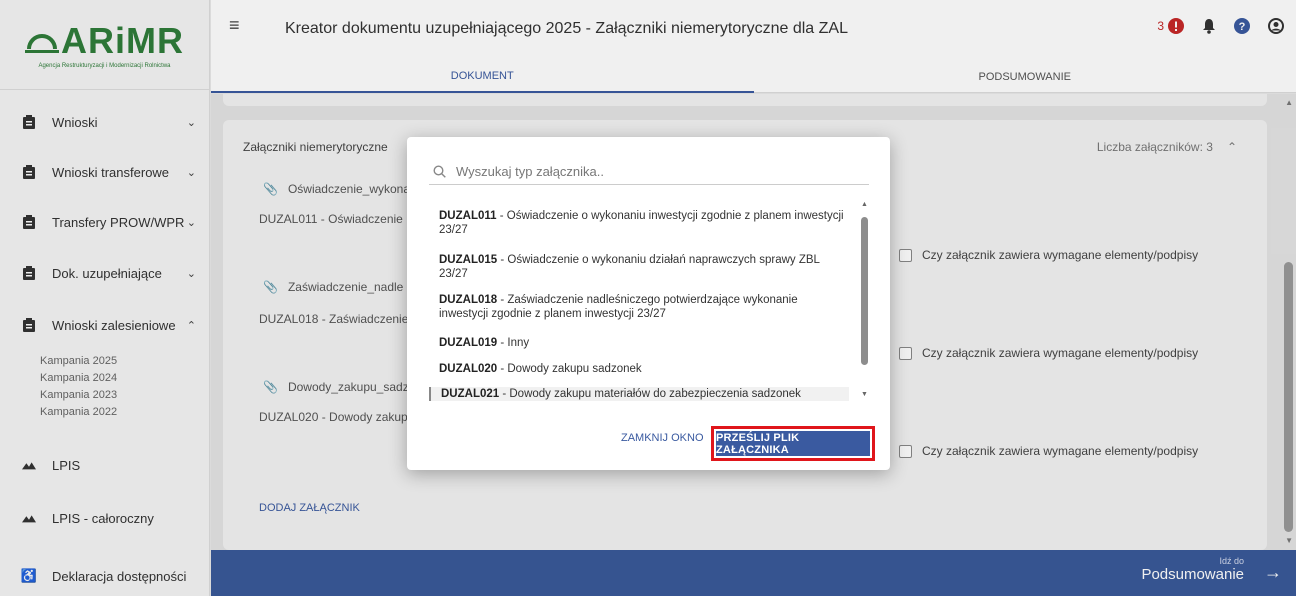 This screenshot has height=596, width=1296. What do you see at coordinates (78, 395) in the screenshot?
I see `sidebar-subitem-kampania-2023: Kampania 2023` at bounding box center [78, 395].